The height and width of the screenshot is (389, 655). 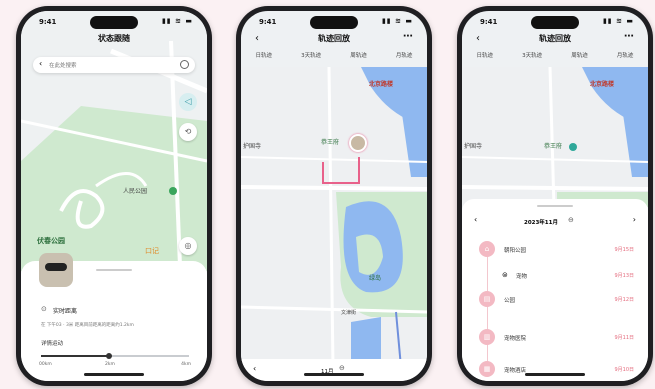 What do you see at coordinates (173, 191) in the screenshot?
I see `park-pin-icon` at bounding box center [173, 191].